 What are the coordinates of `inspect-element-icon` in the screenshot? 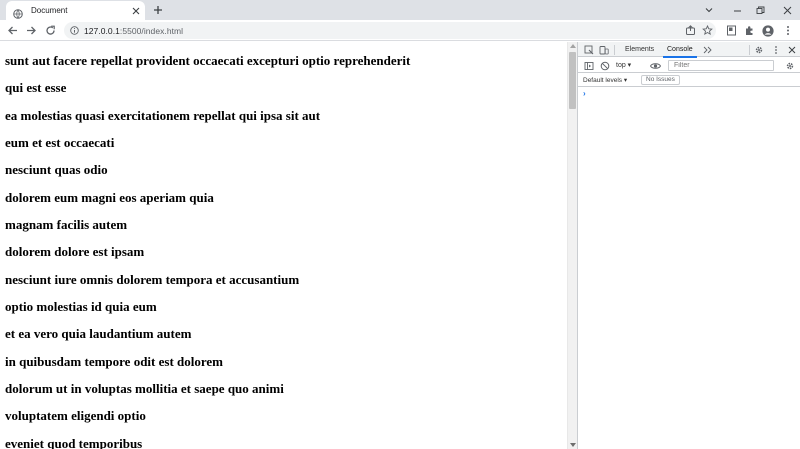 It's located at (588, 49).